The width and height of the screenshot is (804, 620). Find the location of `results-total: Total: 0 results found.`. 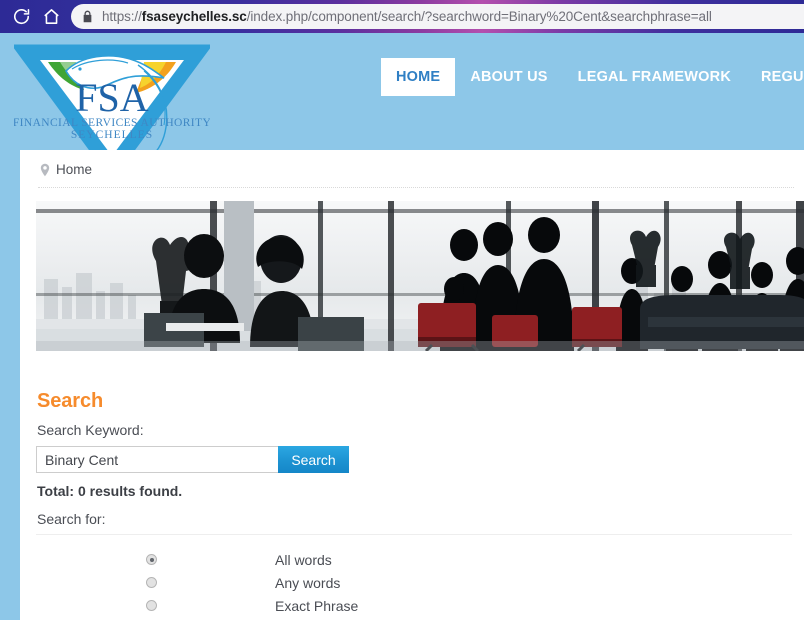

results-total: Total: 0 results found. is located at coordinates (110, 491).